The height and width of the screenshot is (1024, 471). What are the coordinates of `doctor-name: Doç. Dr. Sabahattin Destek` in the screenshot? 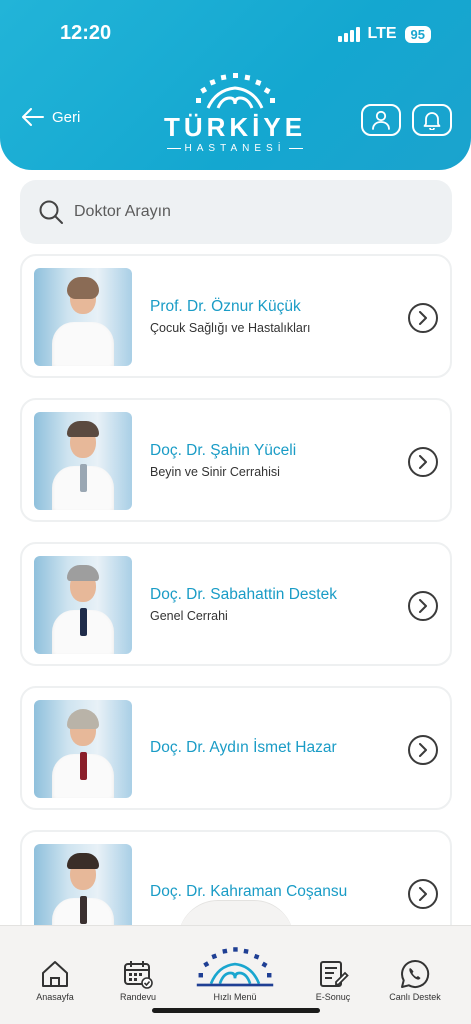 It's located at (243, 594).